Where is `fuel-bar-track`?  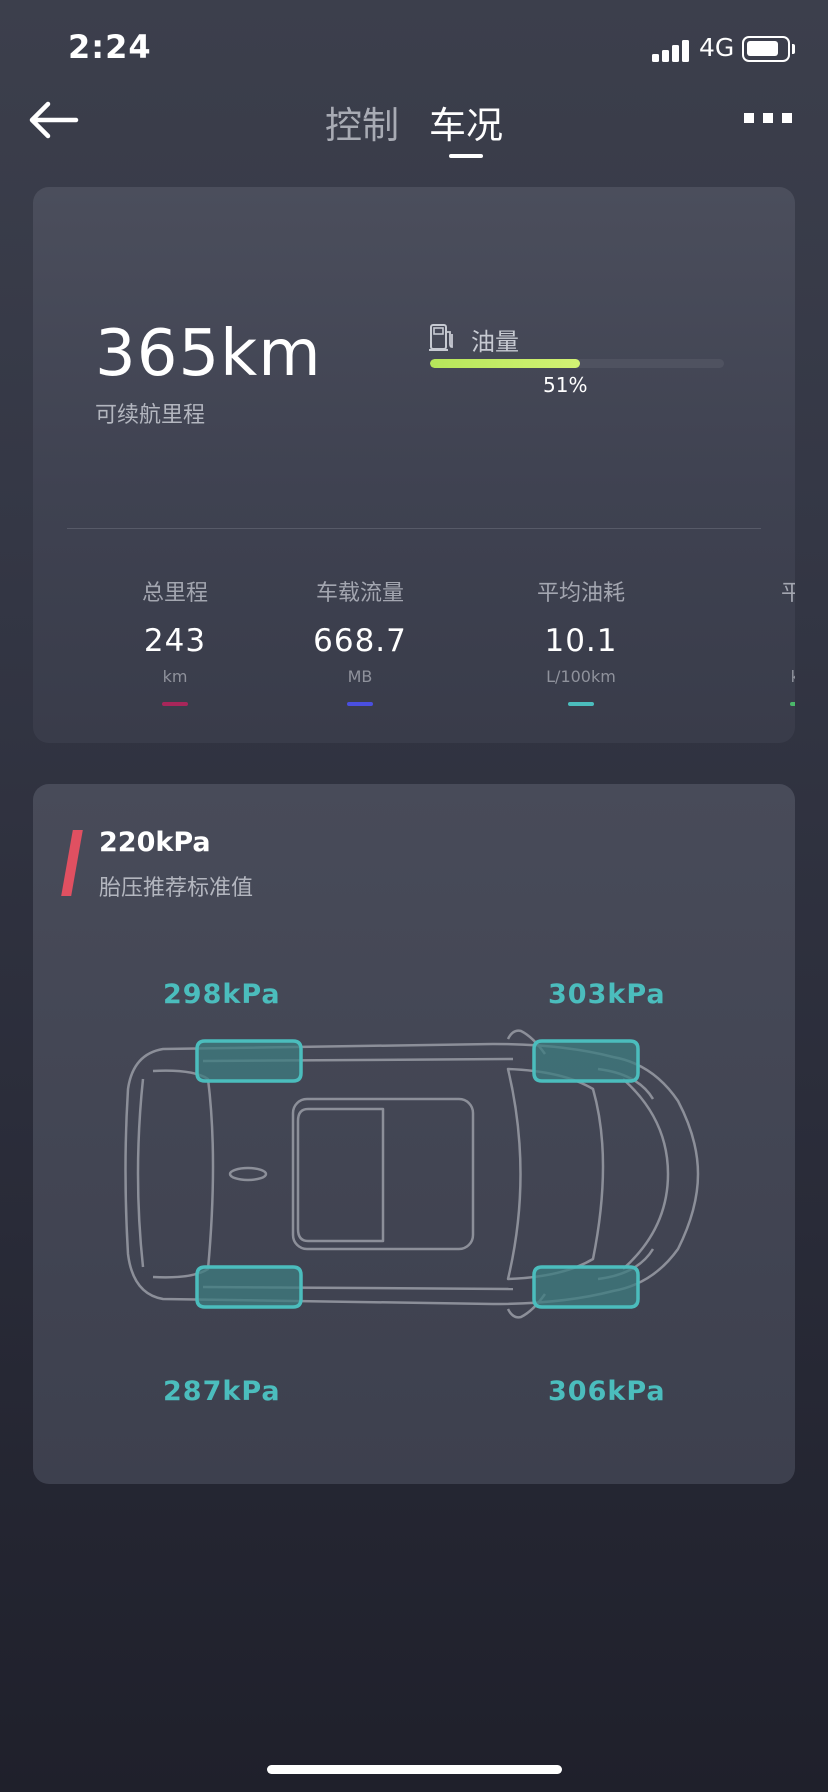
fuel-bar-track is located at coordinates (577, 363).